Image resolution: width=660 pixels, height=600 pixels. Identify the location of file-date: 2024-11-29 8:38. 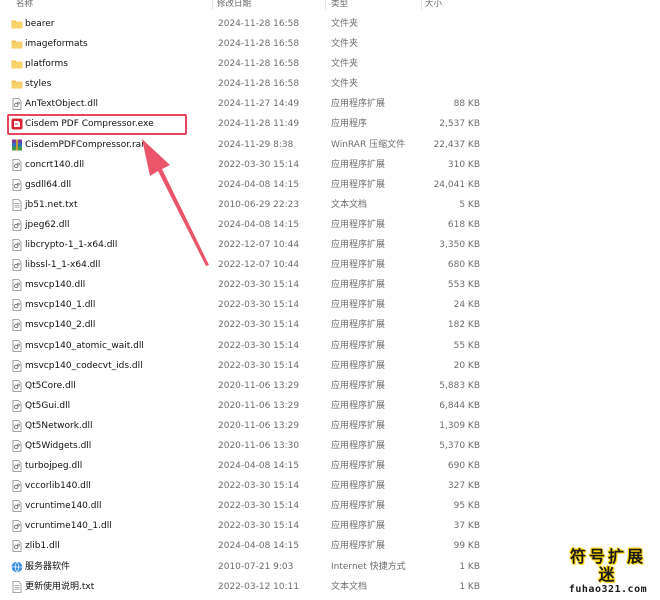
(256, 144).